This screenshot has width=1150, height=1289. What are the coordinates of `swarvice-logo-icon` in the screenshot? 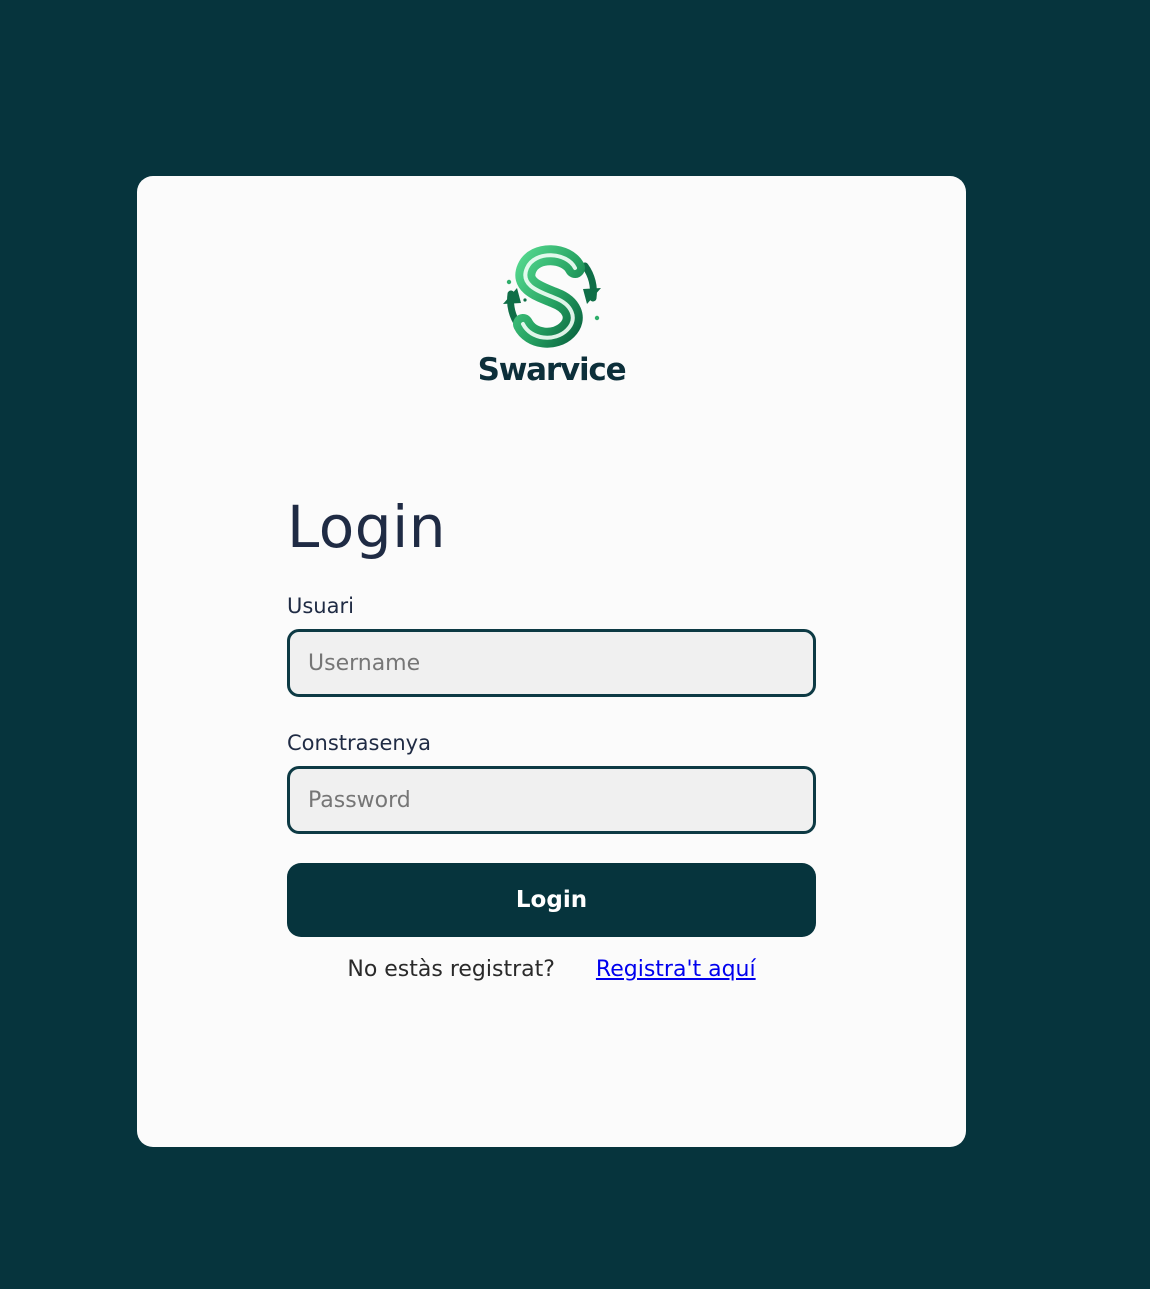 It's located at (551, 296).